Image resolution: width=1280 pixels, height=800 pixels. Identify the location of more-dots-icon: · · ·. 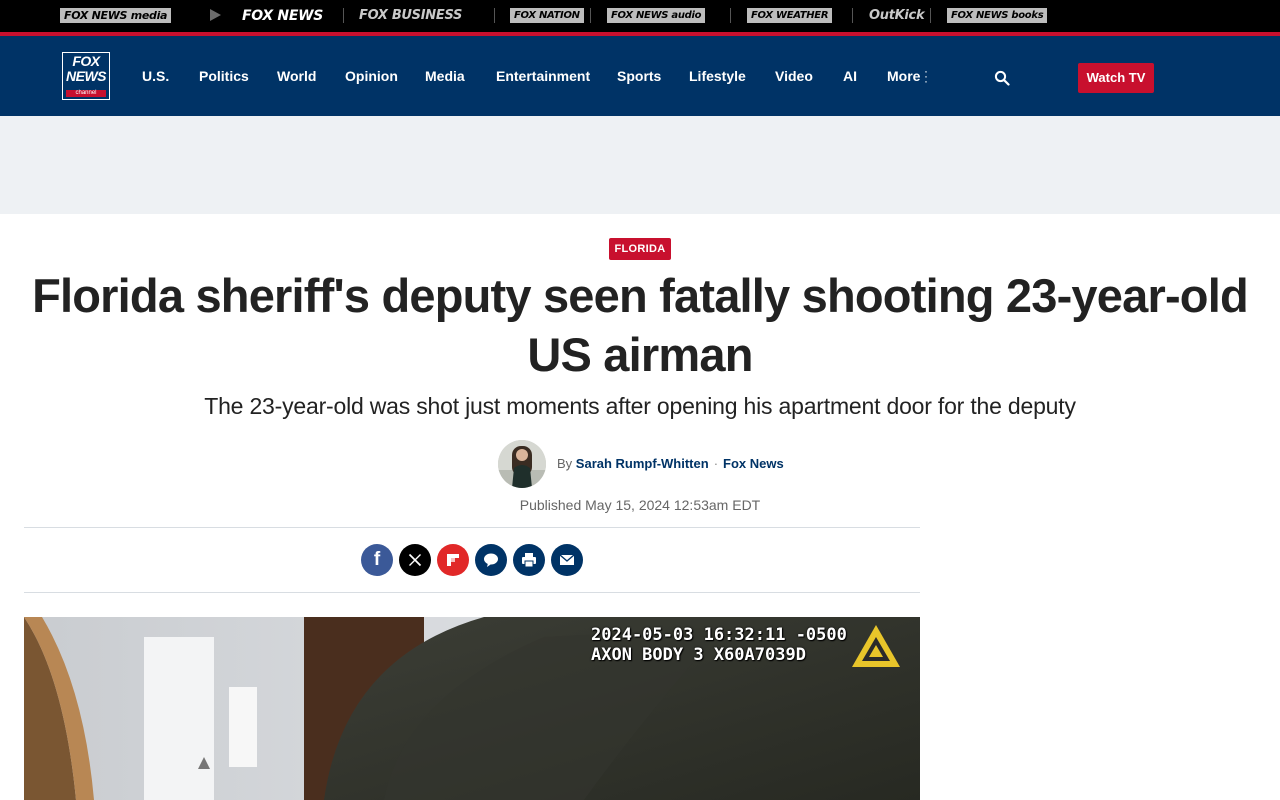
(926, 76).